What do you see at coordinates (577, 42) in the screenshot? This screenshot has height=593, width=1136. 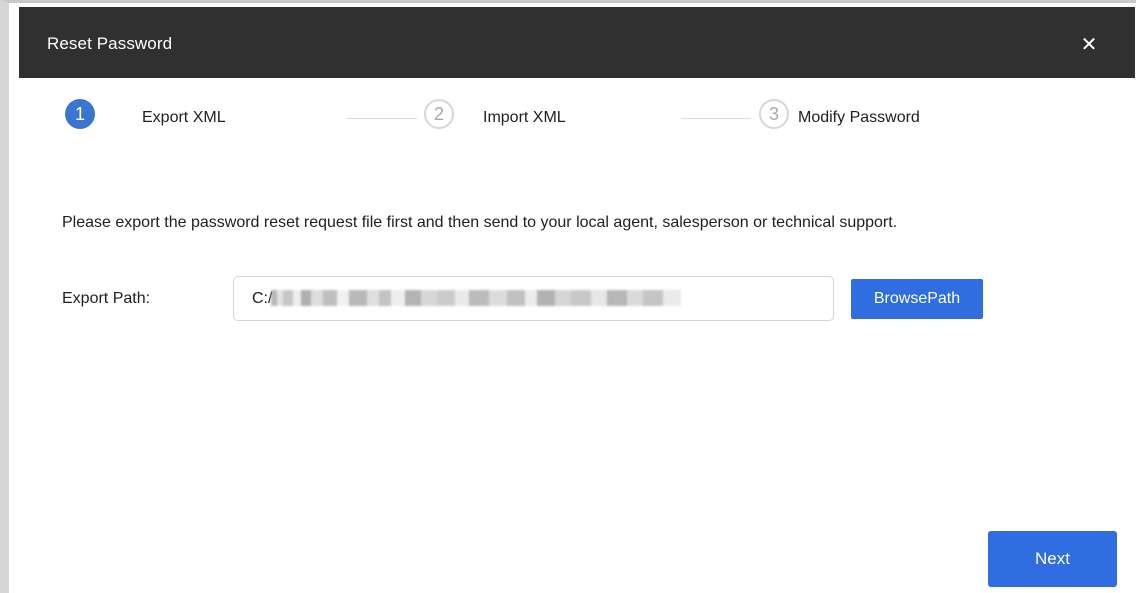 I see `title-bar: Reset Password ✕` at bounding box center [577, 42].